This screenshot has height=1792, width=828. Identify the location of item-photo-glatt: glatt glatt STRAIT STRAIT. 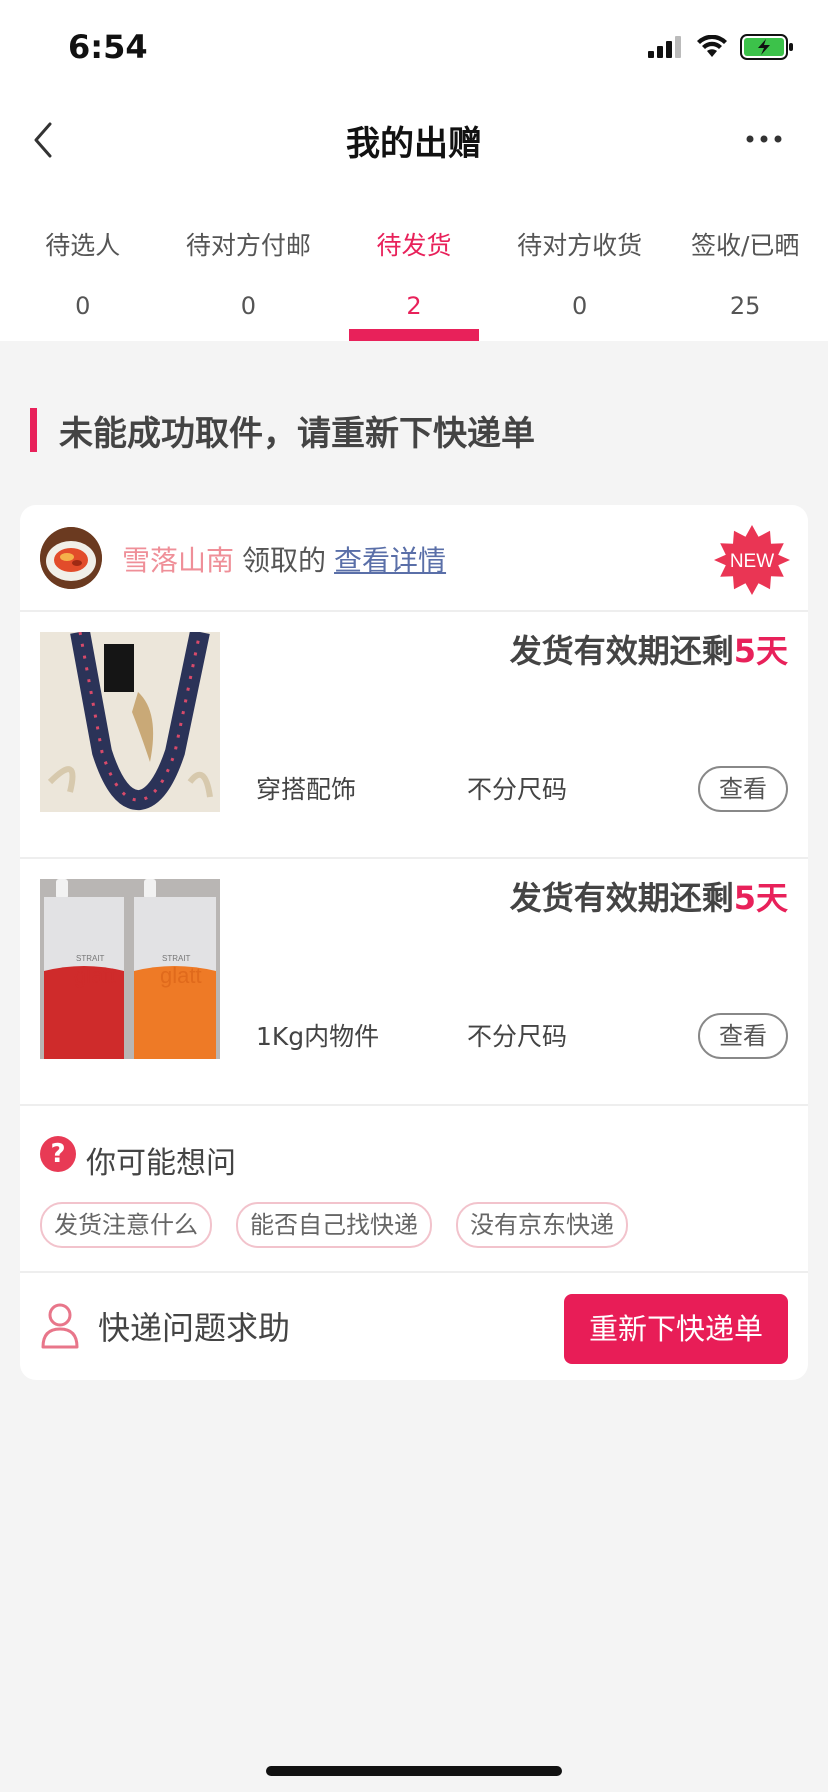
(130, 969).